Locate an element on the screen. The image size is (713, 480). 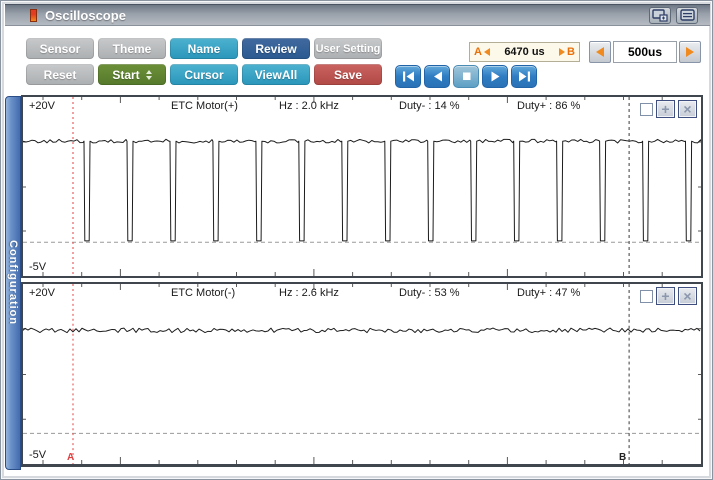
tile-windows-button is located at coordinates (687, 15).